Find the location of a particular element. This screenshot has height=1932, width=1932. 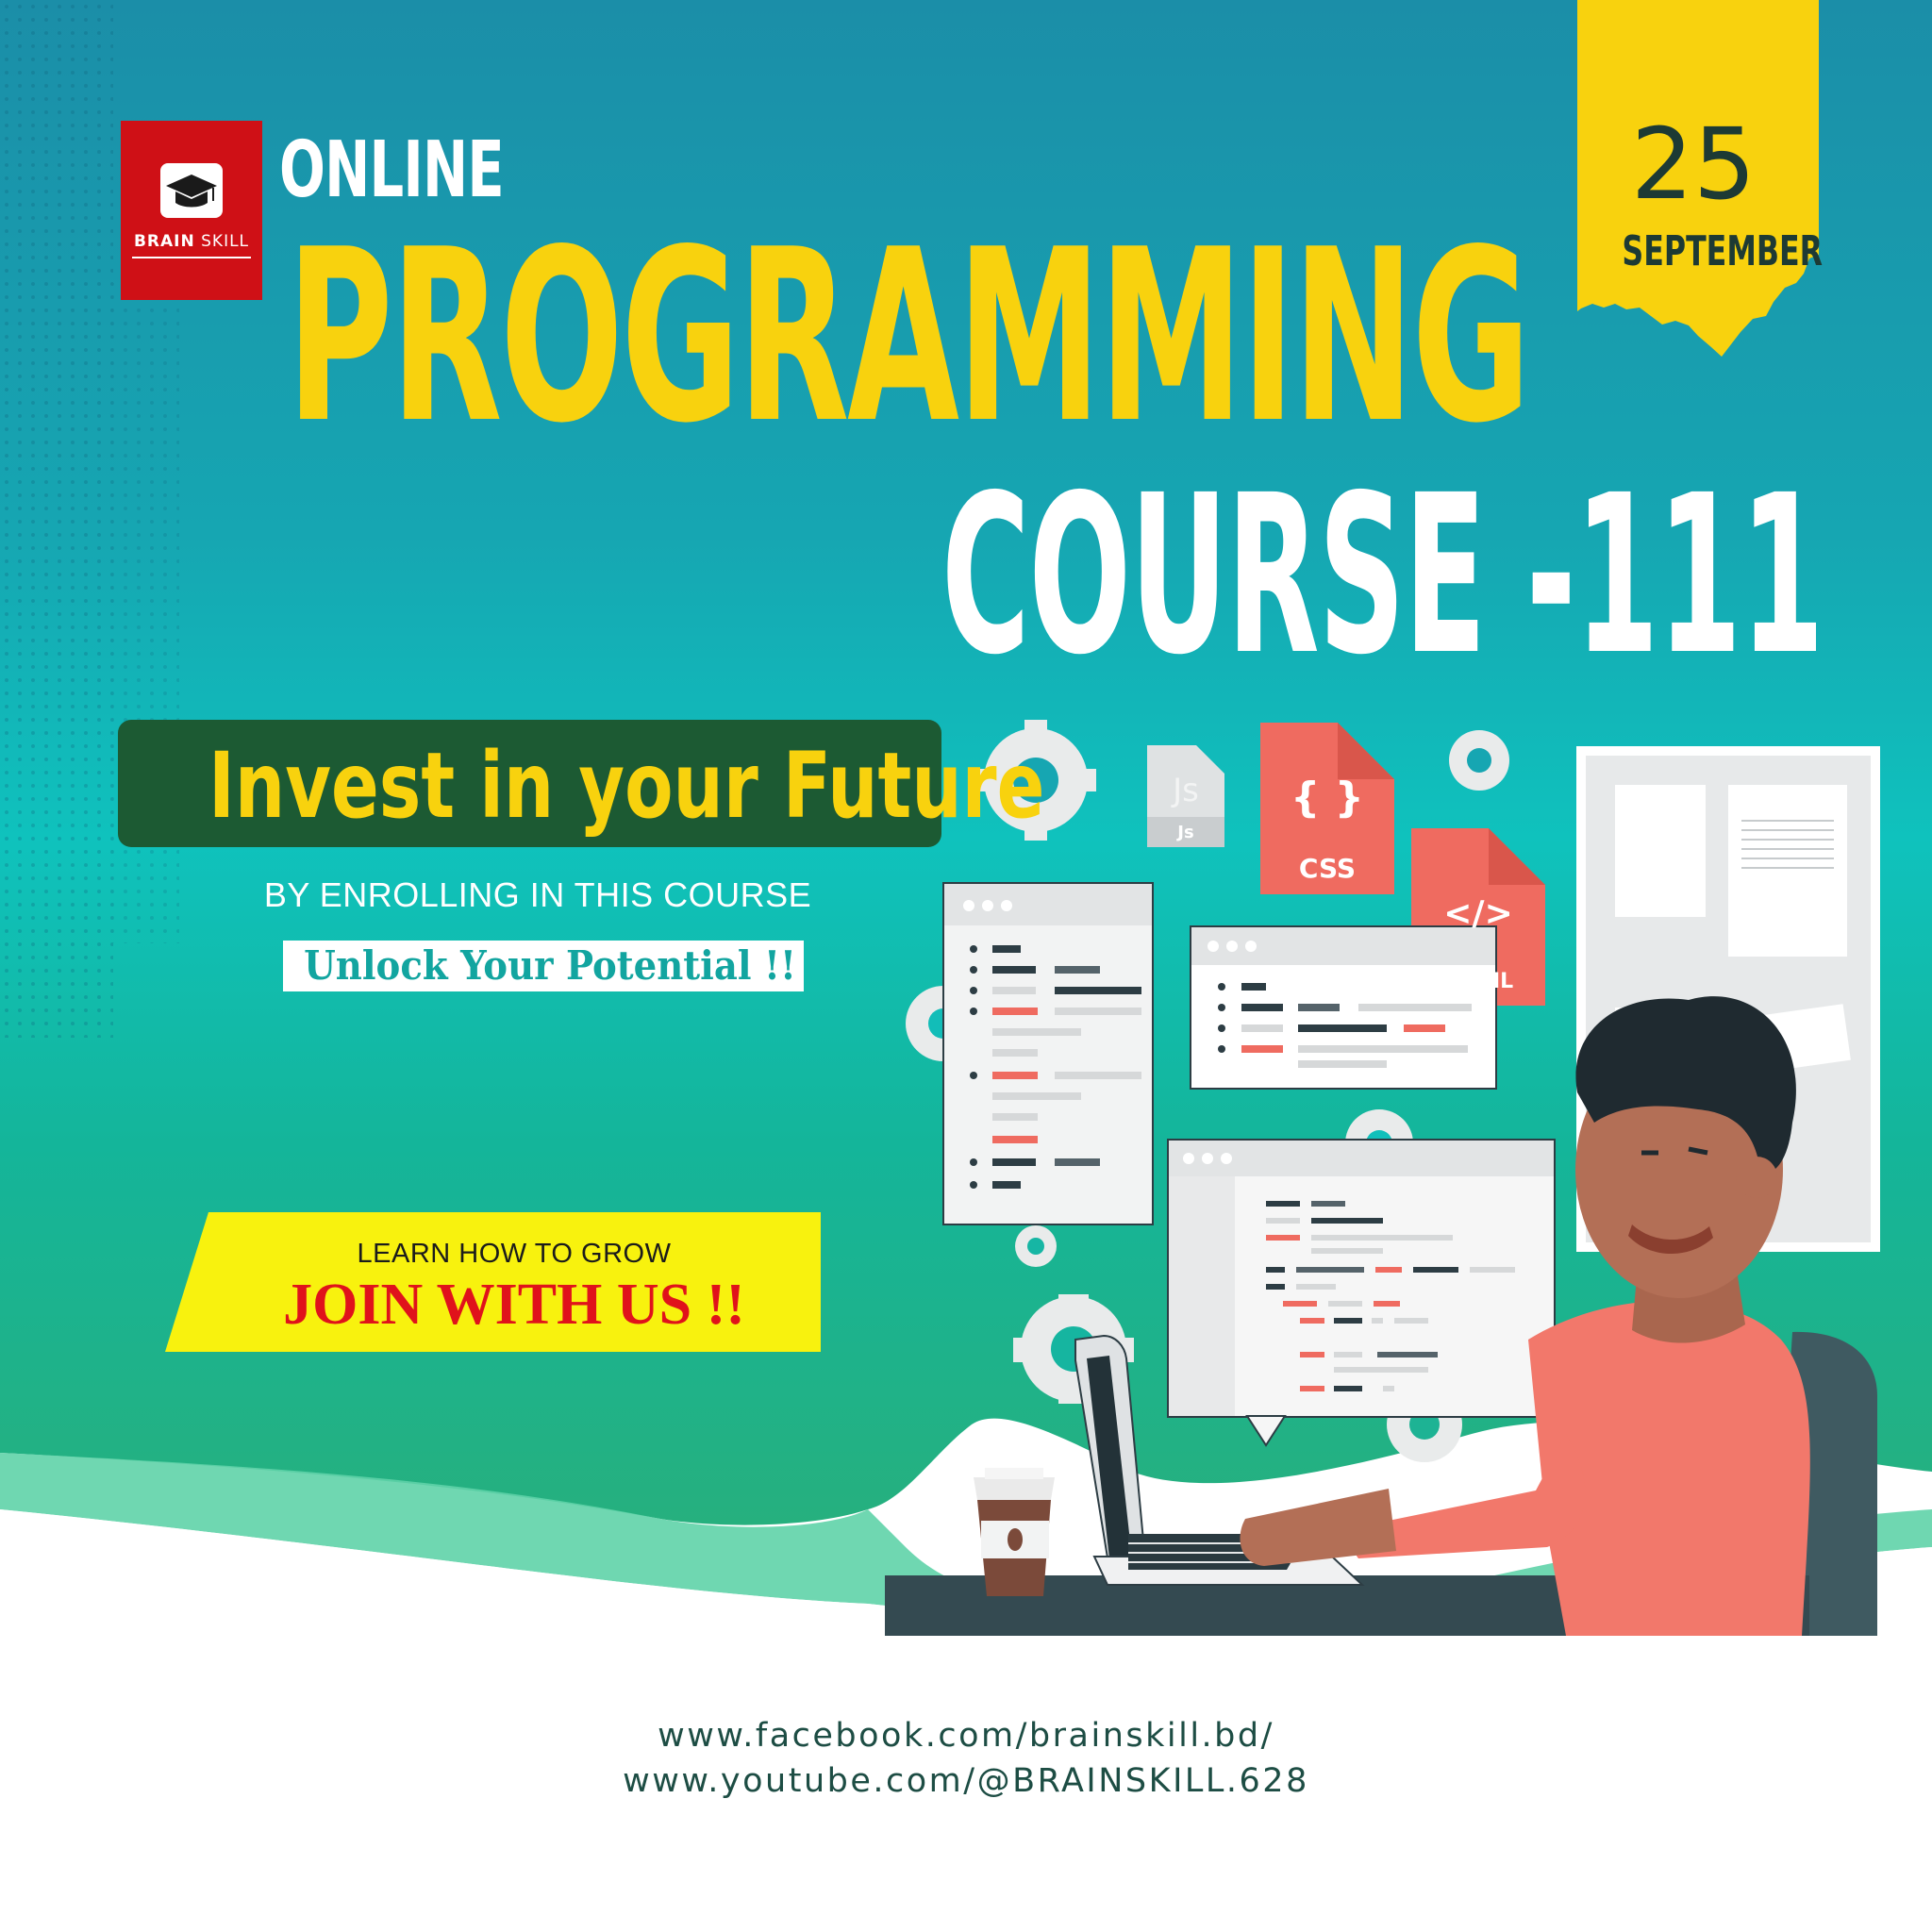

cta-learn-text: LEARN HOW TO GROW is located at coordinates (514, 1254).